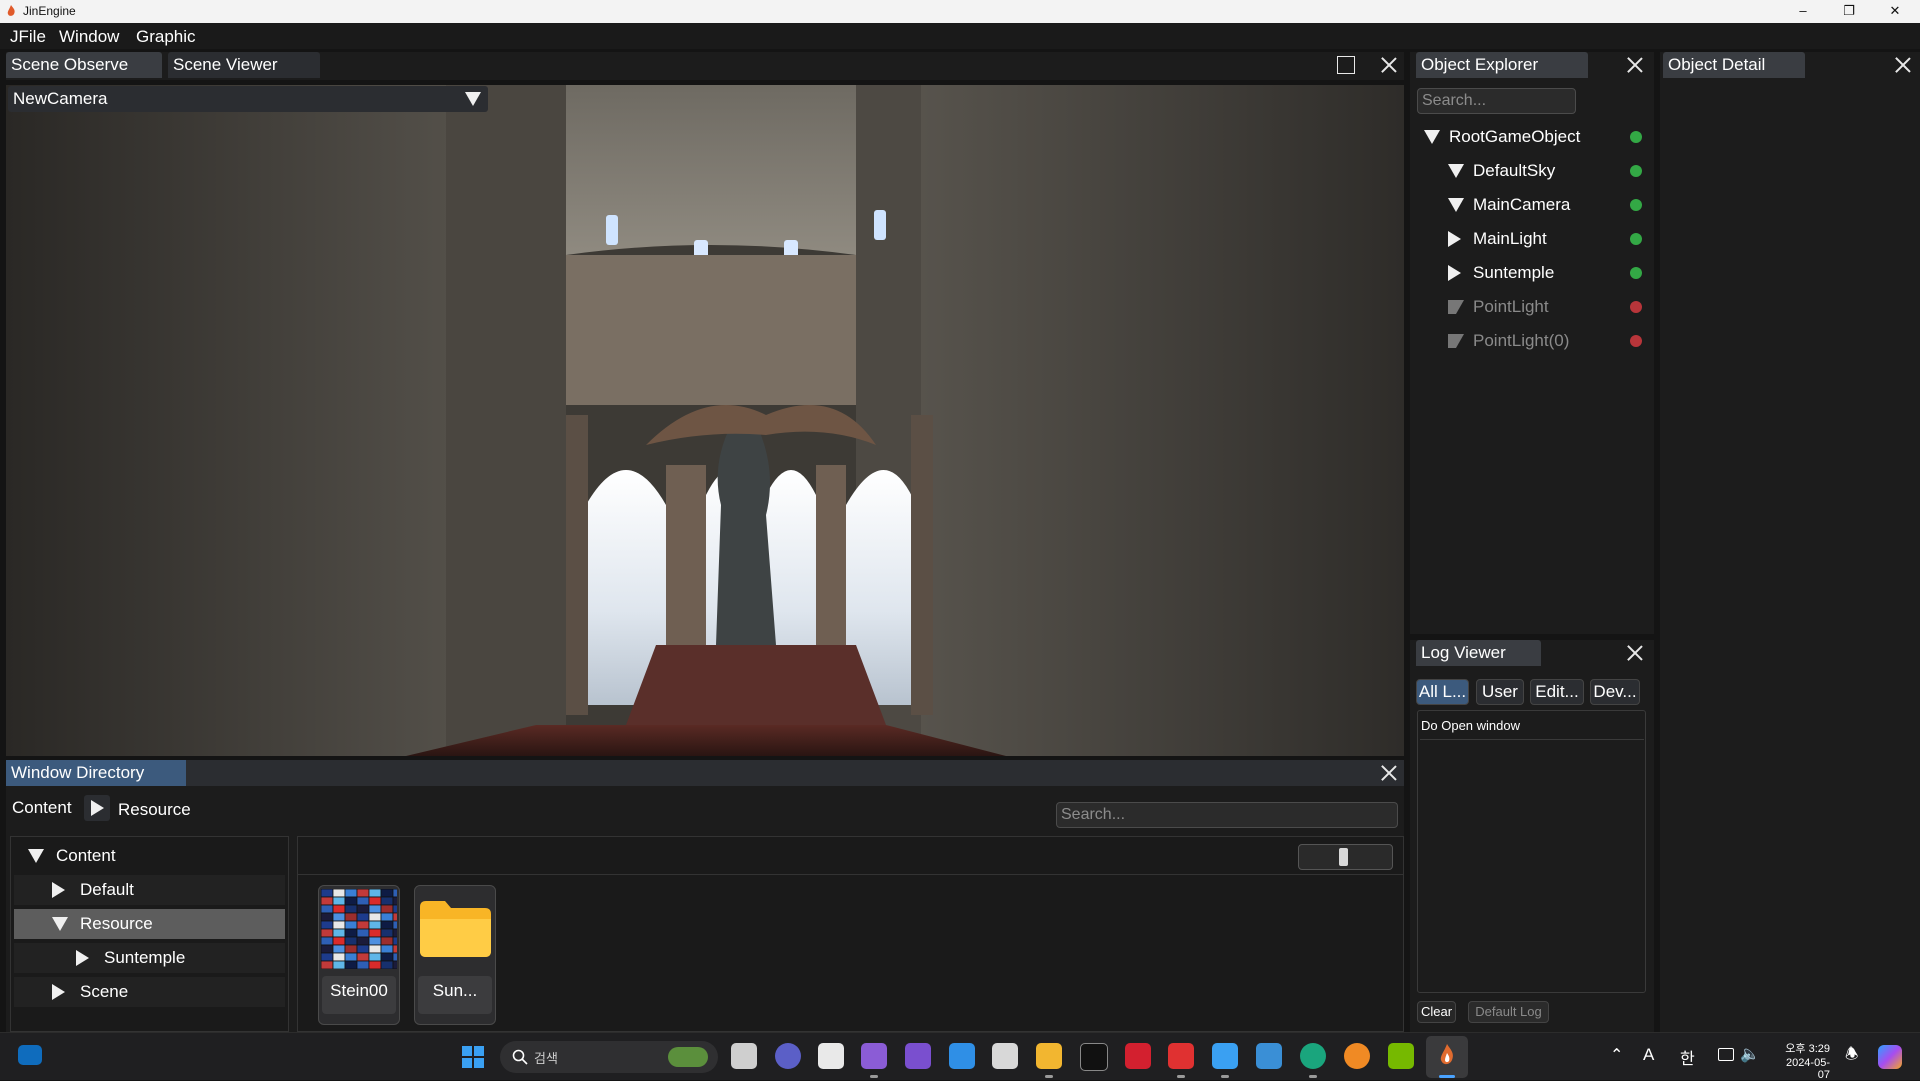  I want to click on photos-icon, so click(1269, 1056).